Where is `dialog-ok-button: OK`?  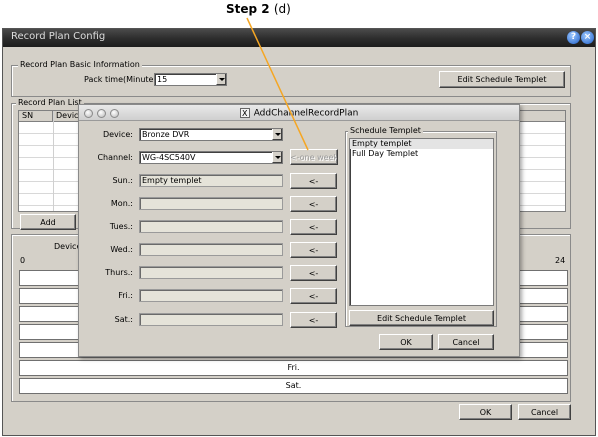 dialog-ok-button: OK is located at coordinates (406, 342).